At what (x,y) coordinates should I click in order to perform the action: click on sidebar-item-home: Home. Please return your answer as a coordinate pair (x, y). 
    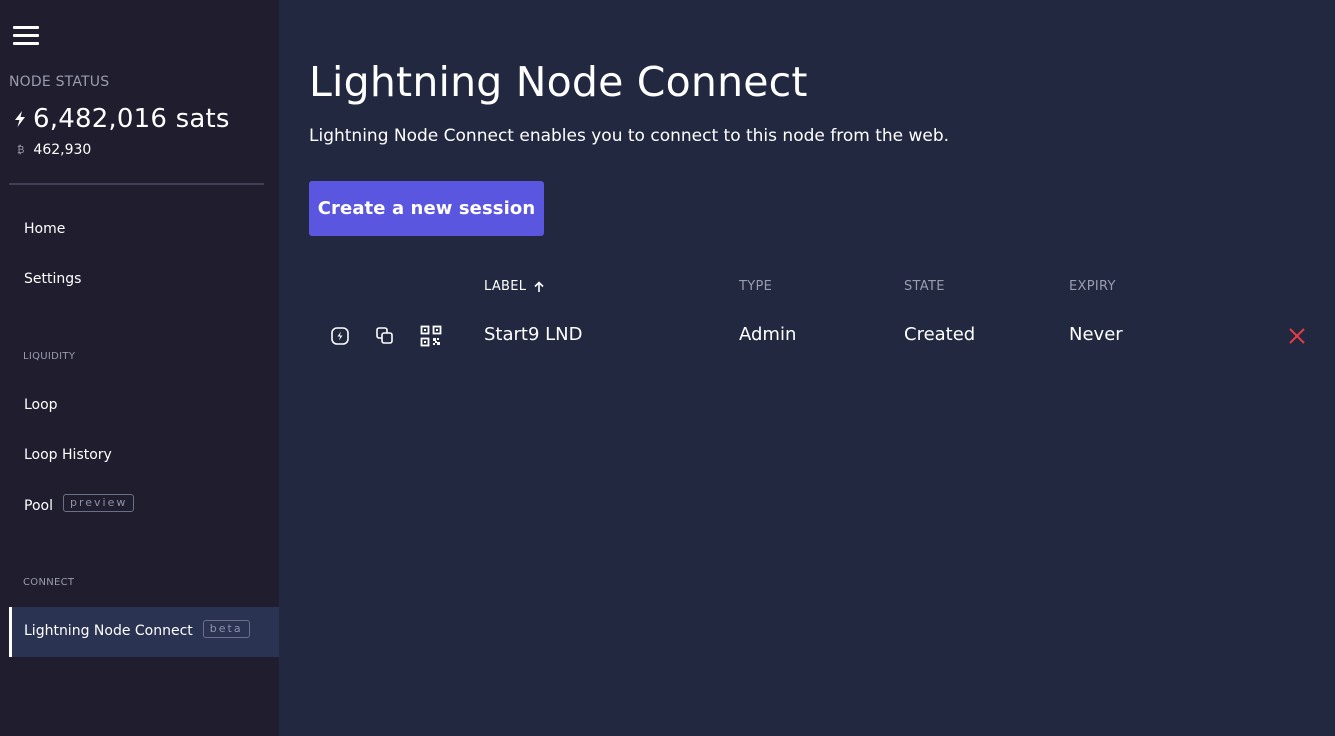
    Looking at the image, I should click on (44, 229).